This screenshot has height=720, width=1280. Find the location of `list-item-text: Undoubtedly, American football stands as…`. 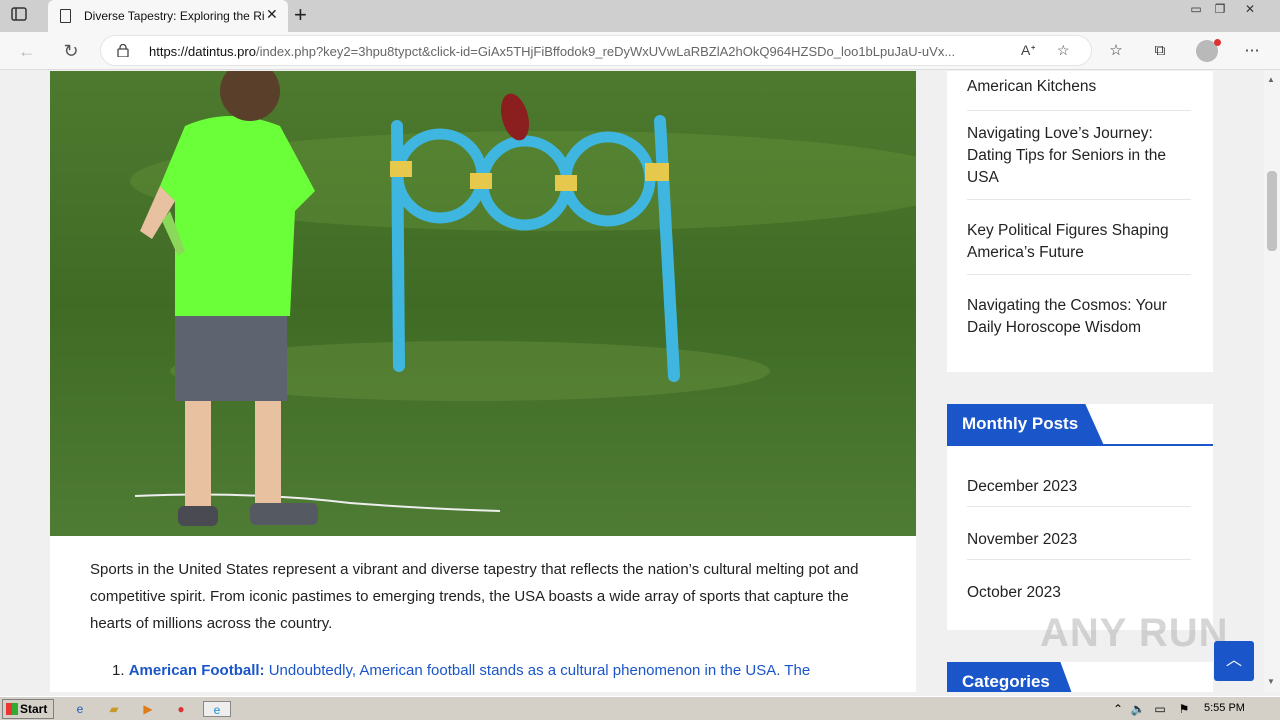

list-item-text: Undoubtedly, American football stands as… is located at coordinates (537, 670).